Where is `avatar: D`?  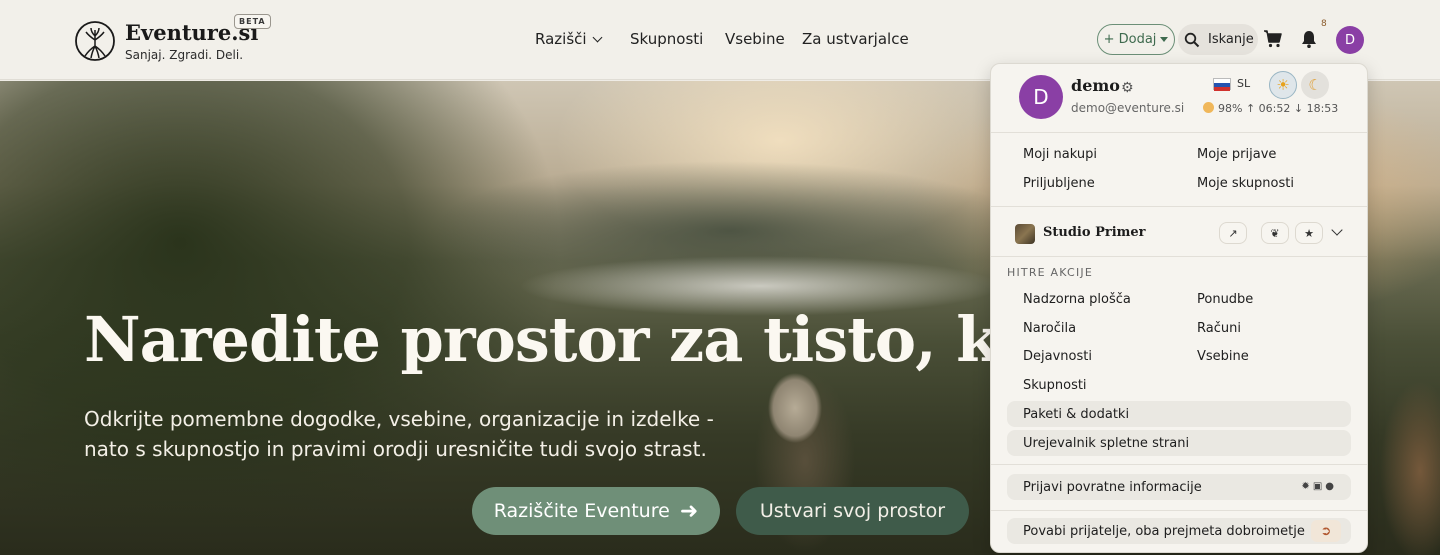 avatar: D is located at coordinates (1350, 40).